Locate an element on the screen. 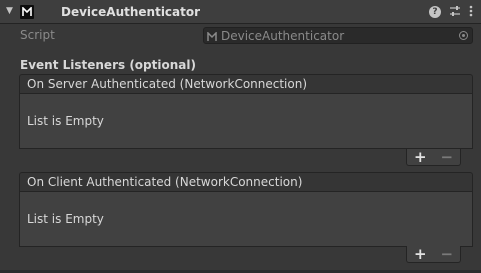 The image size is (481, 273). foldout-arrow-icon: ▼ is located at coordinates (10, 11).